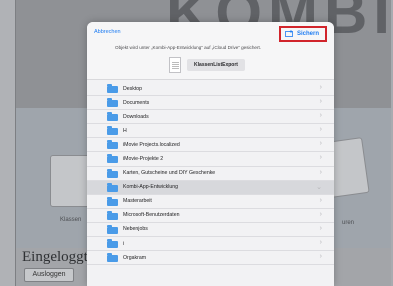 The width and height of the screenshot is (393, 286). I want to click on folder-label: Karten, Gutscheine und DIY Geschenke, so click(169, 173).